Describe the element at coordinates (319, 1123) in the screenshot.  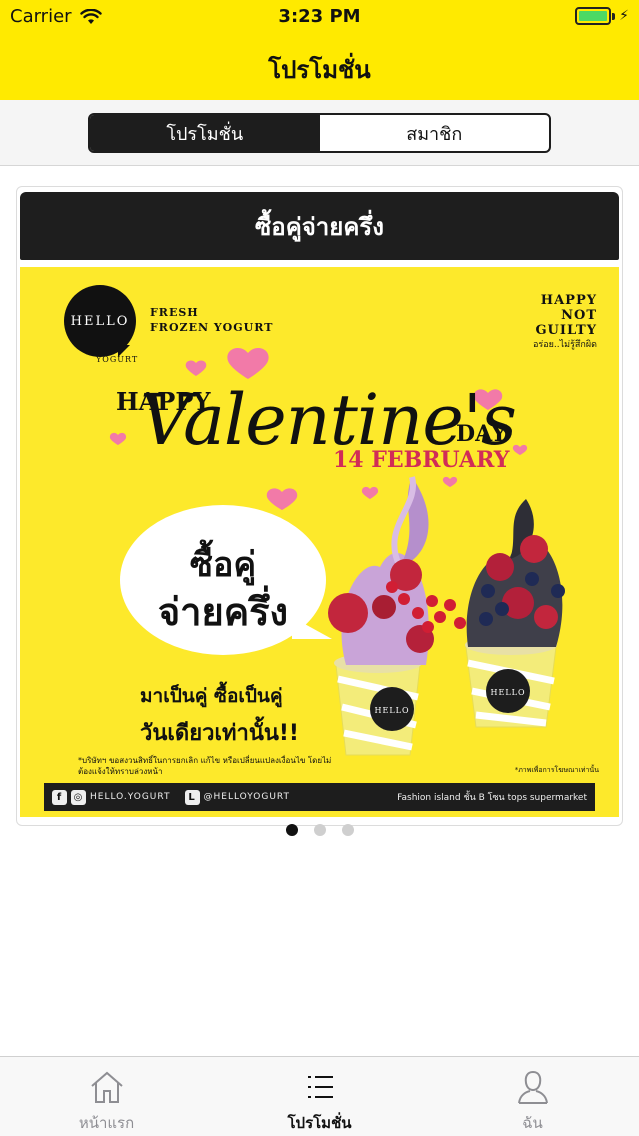
I see `tab-promotion-label: โปรโมชั่น` at that location.